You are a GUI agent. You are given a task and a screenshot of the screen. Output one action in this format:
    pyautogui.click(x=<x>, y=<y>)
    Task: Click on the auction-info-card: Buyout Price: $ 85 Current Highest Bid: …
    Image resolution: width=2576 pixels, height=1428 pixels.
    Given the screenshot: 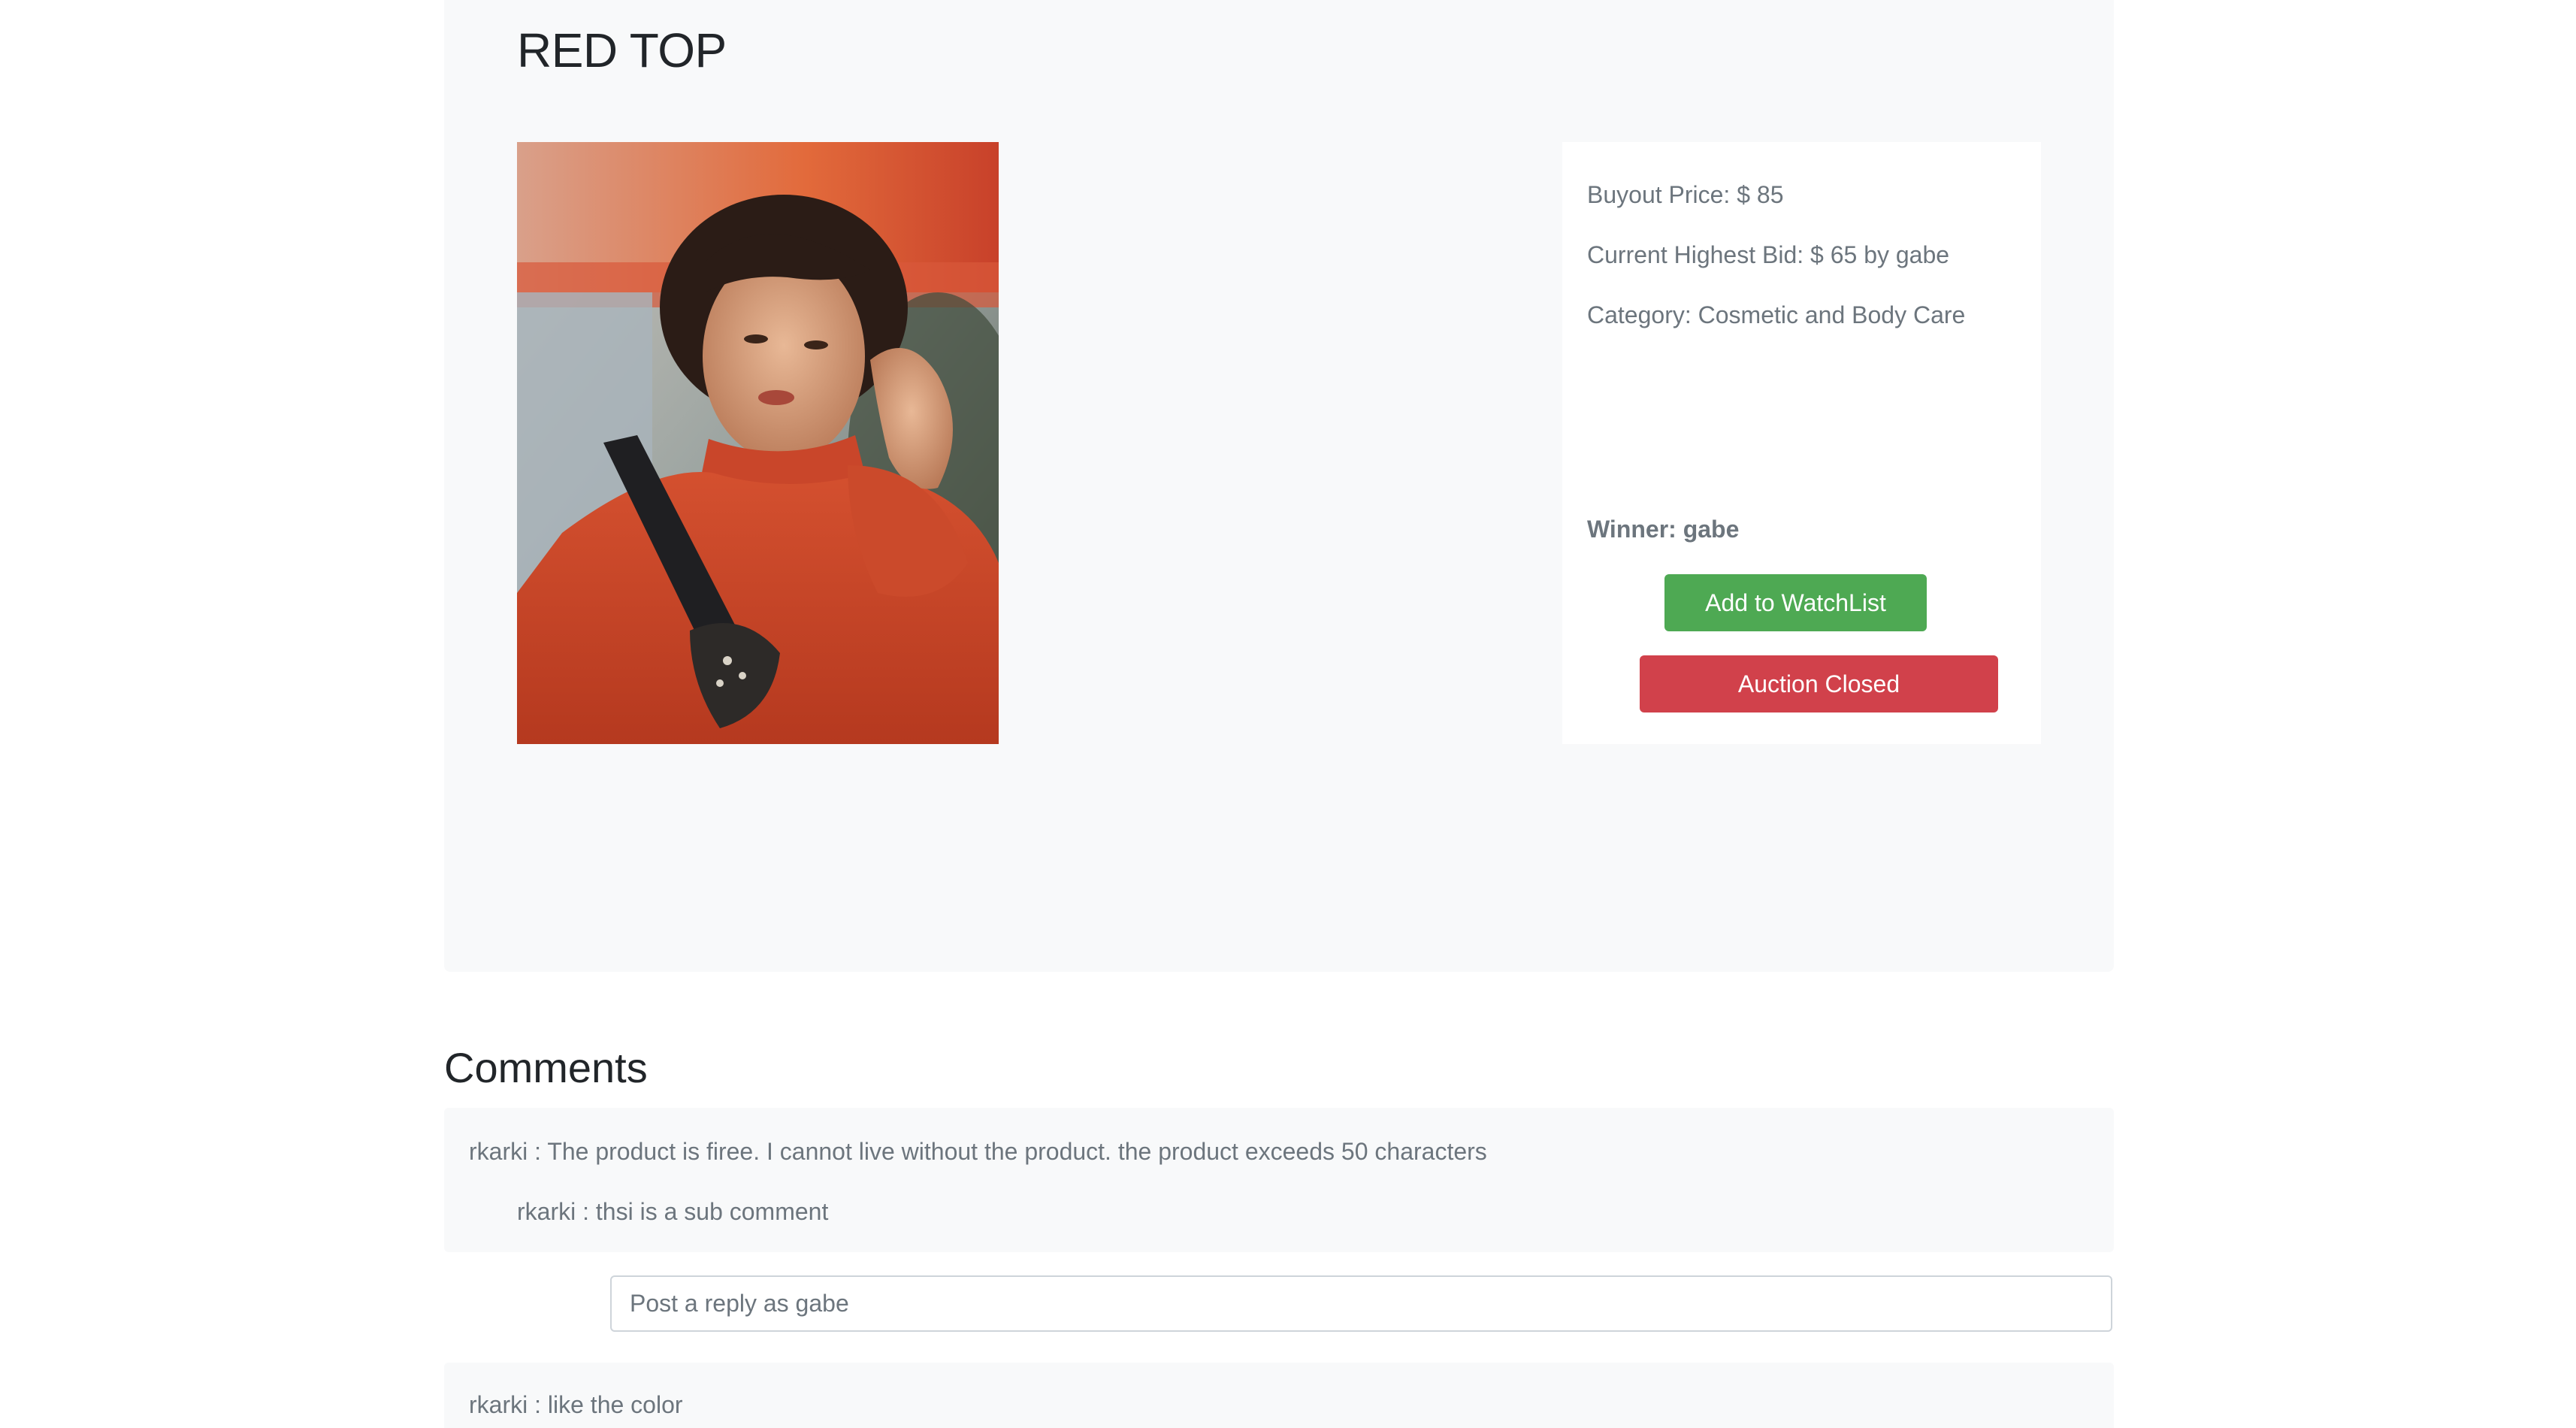 What is the action you would take?
    pyautogui.click(x=1802, y=443)
    